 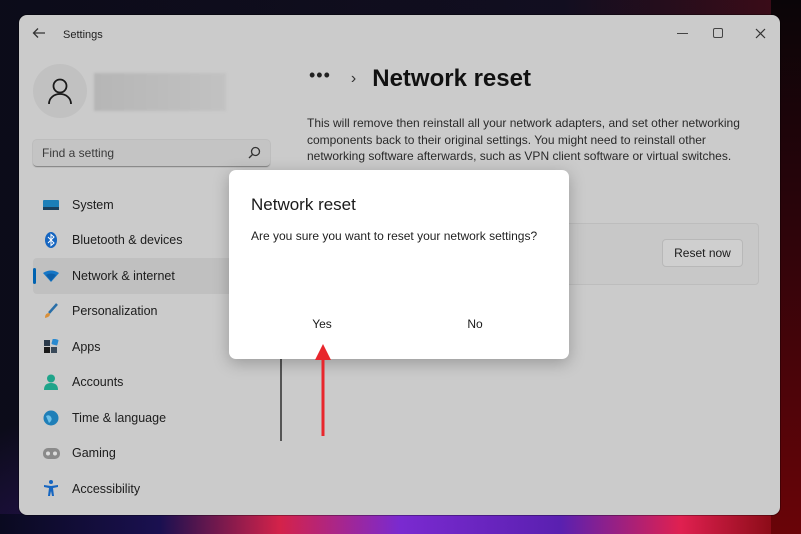 What do you see at coordinates (106, 488) in the screenshot?
I see `sidebar-item-label: Accessibility` at bounding box center [106, 488].